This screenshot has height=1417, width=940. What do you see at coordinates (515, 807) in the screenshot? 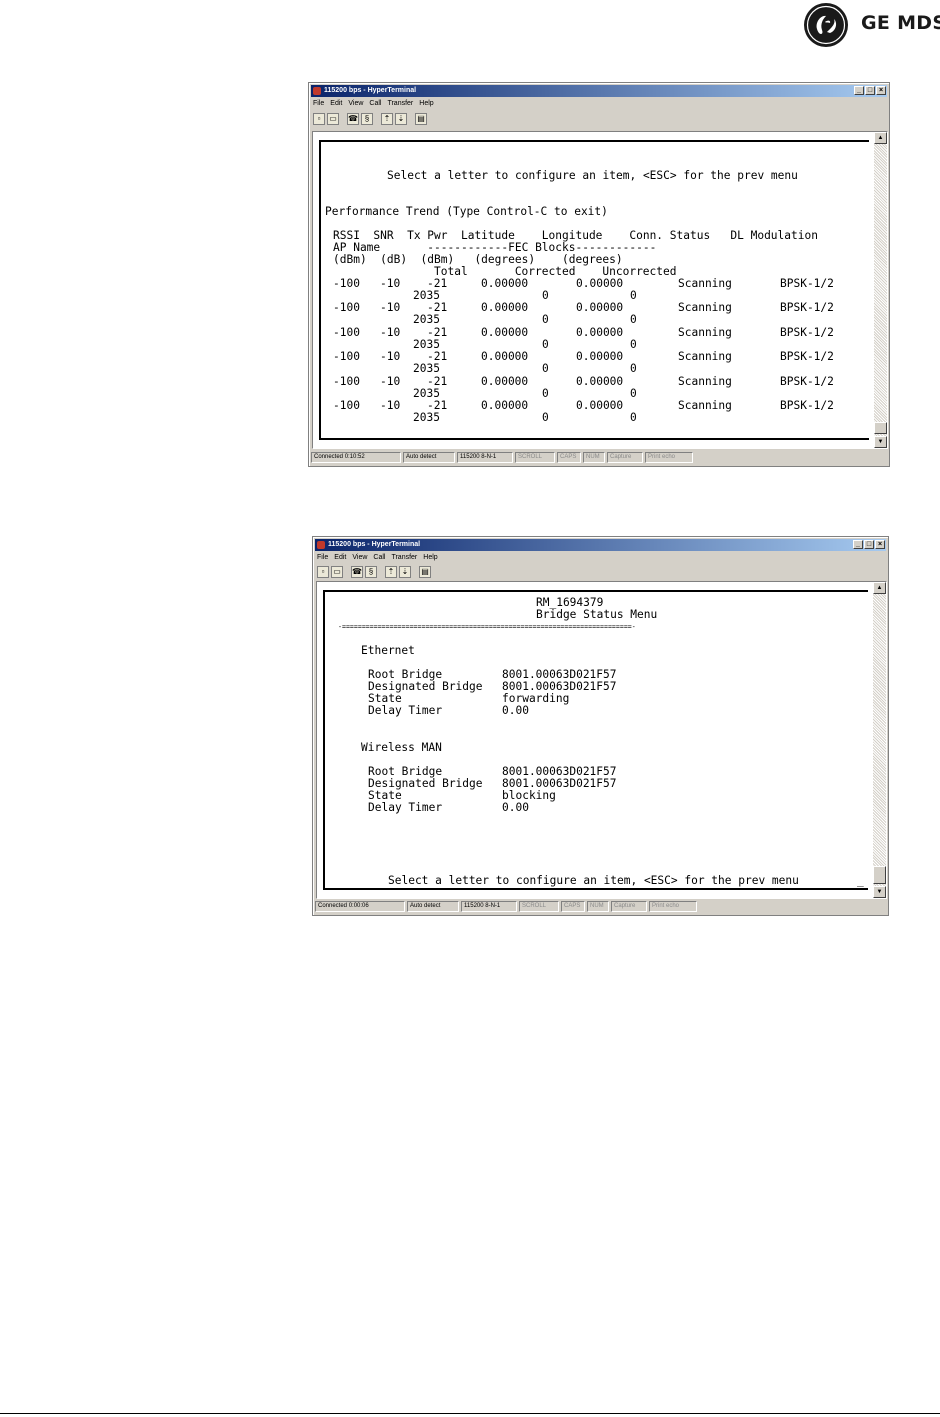
I see `wman-delay-timer-value: 0.00` at bounding box center [515, 807].